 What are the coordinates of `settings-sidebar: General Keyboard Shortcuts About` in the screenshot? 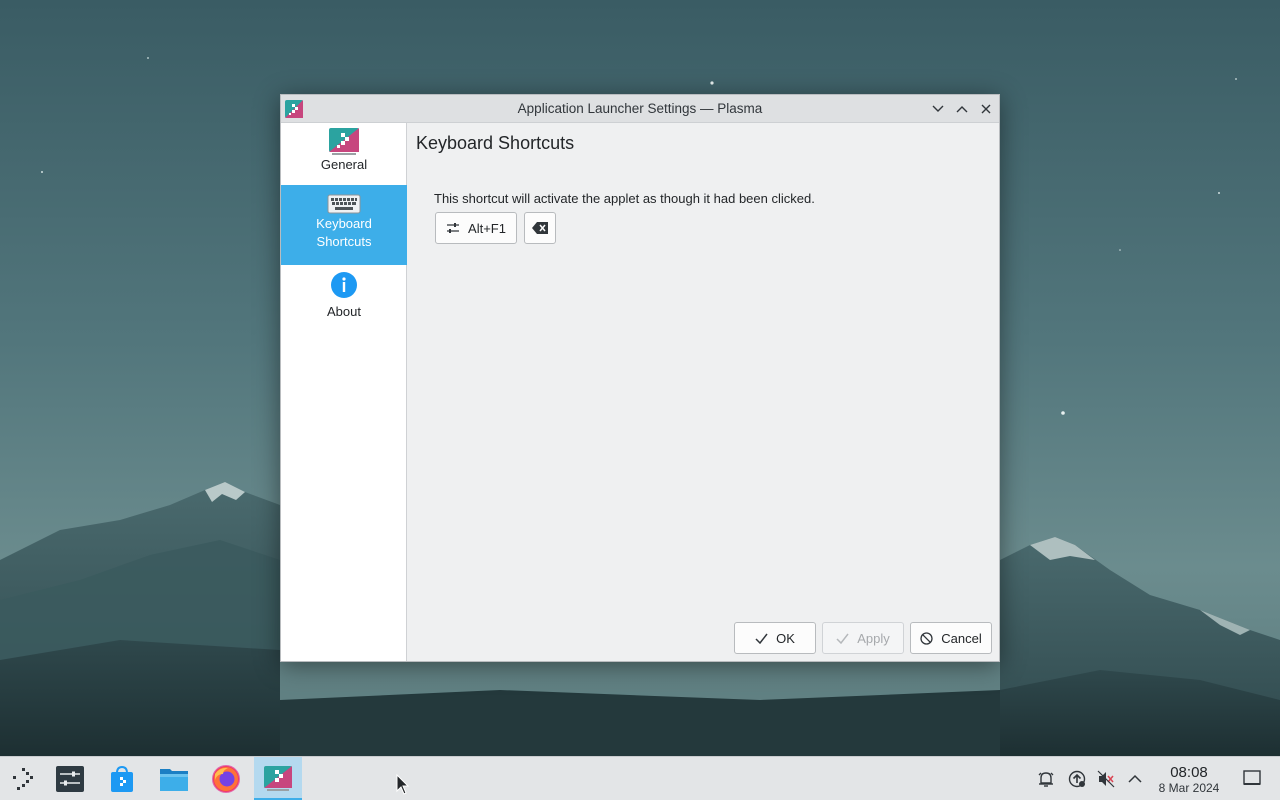 It's located at (344, 392).